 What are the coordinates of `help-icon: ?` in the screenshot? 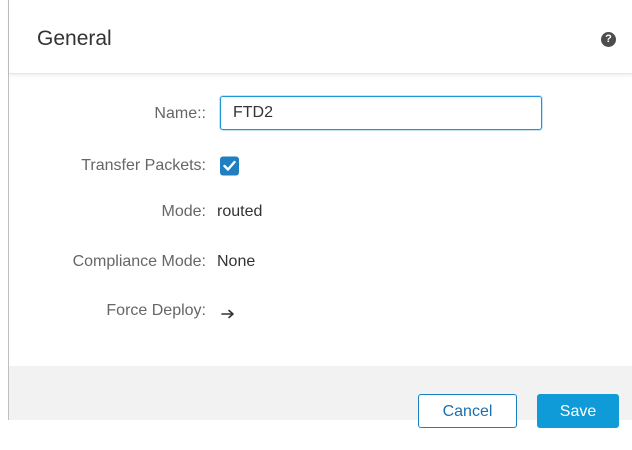 It's located at (608, 39).